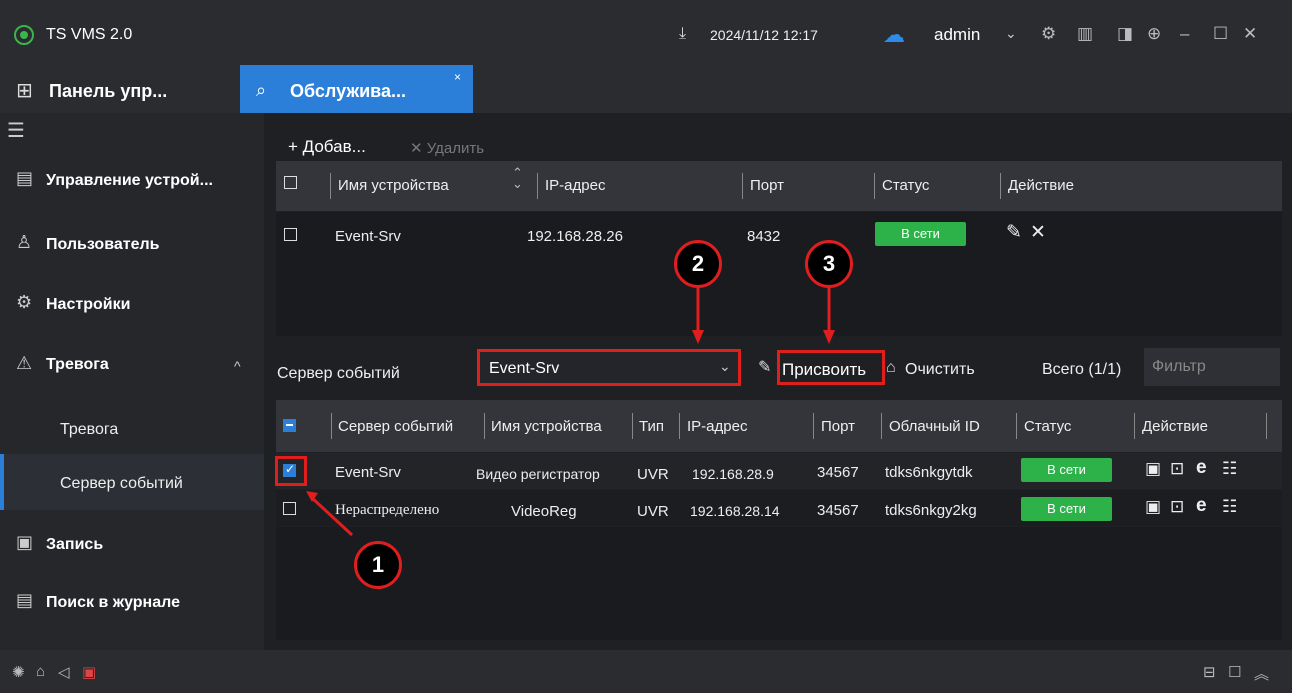  Describe the element at coordinates (40, 671) in the screenshot. I see `network-icon: ⌂` at that location.